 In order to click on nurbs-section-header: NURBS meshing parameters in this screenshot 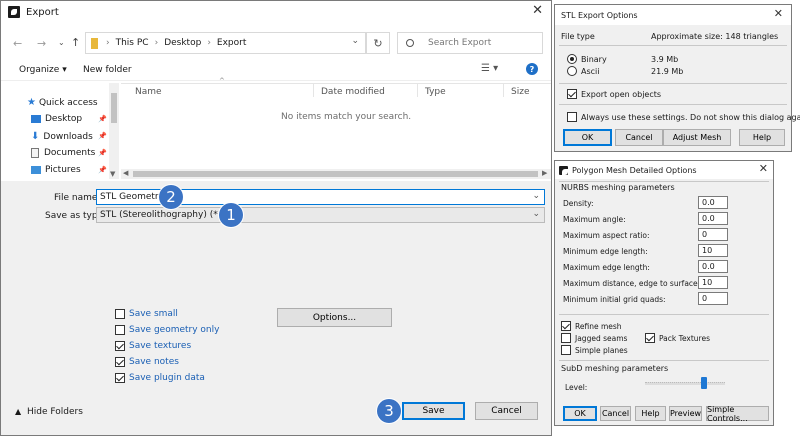, I will do `click(618, 187)`.